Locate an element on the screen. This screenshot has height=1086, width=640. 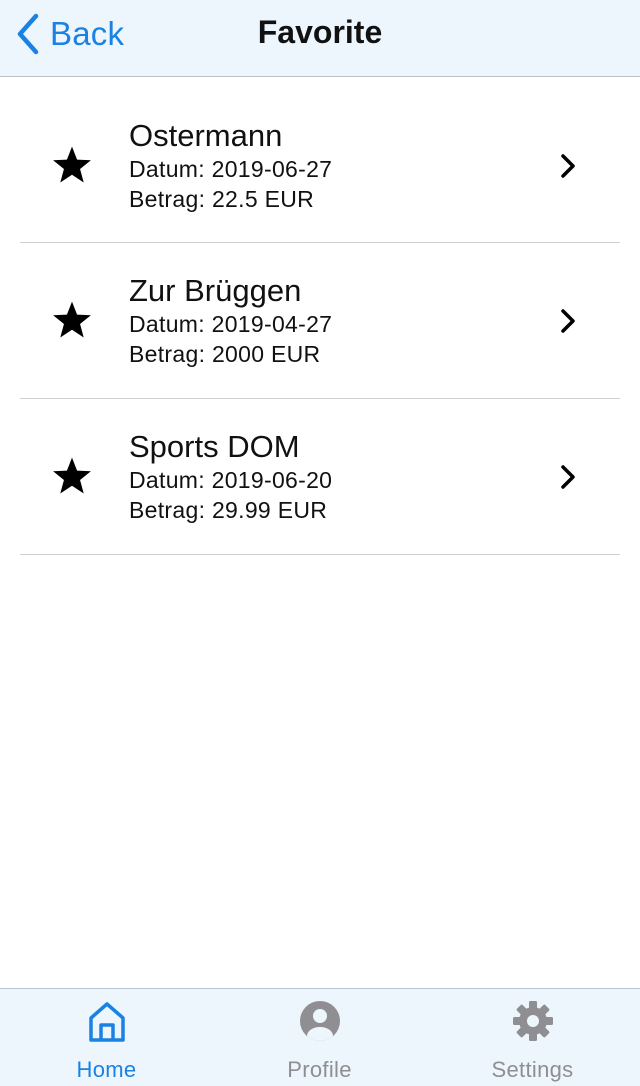
list-item-title: Zur Brüggen is located at coordinates (215, 290).